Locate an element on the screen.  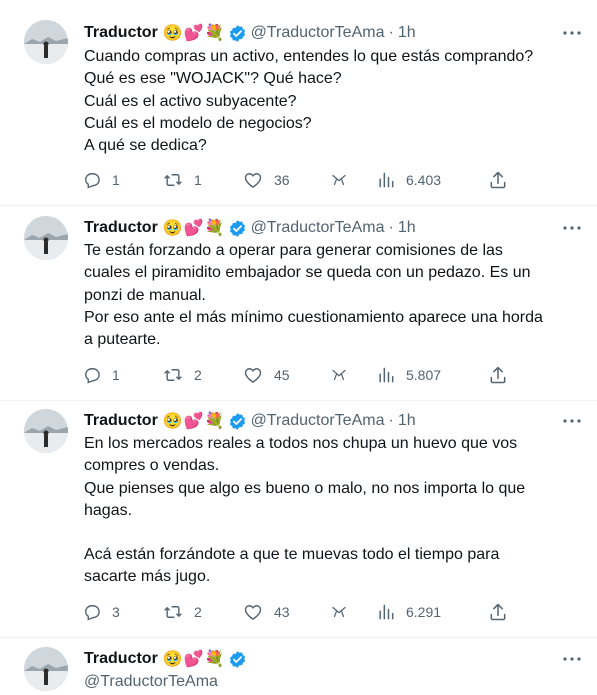
views-button: 6.291 is located at coordinates (408, 612).